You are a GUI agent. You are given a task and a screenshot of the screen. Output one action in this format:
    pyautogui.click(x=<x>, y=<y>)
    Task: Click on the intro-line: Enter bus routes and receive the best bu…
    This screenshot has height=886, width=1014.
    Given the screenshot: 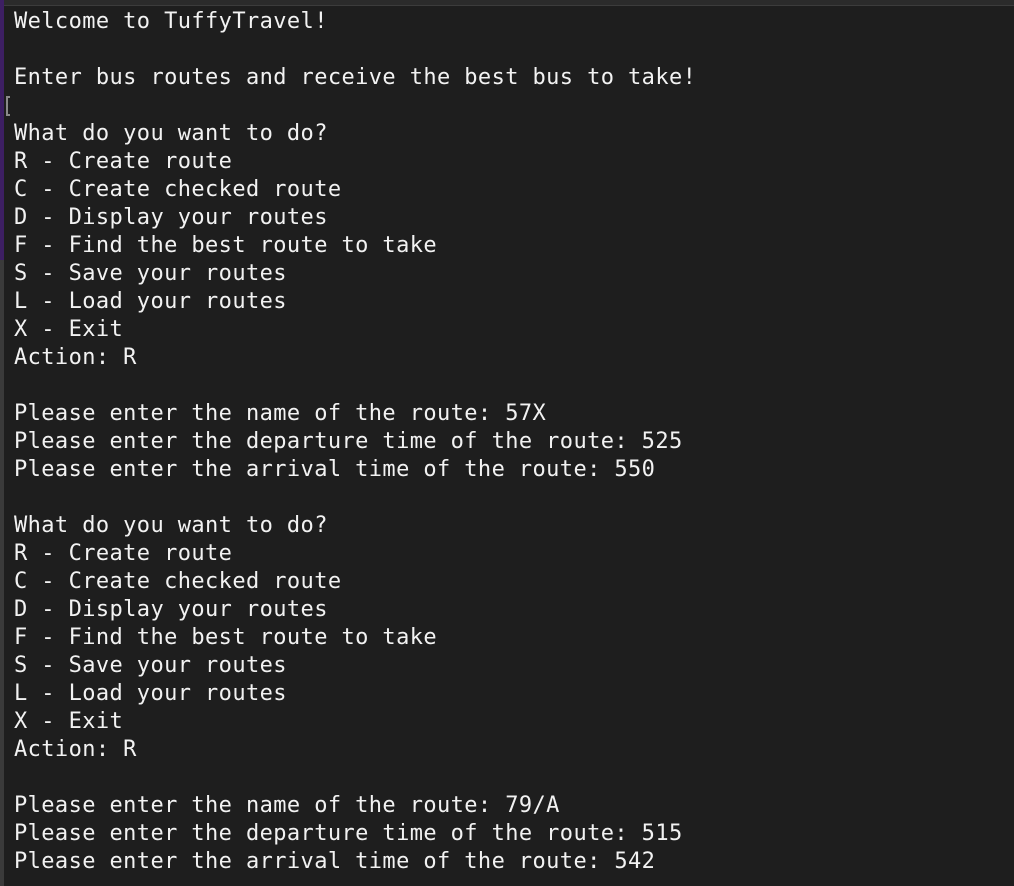 What is the action you would take?
    pyautogui.click(x=355, y=77)
    